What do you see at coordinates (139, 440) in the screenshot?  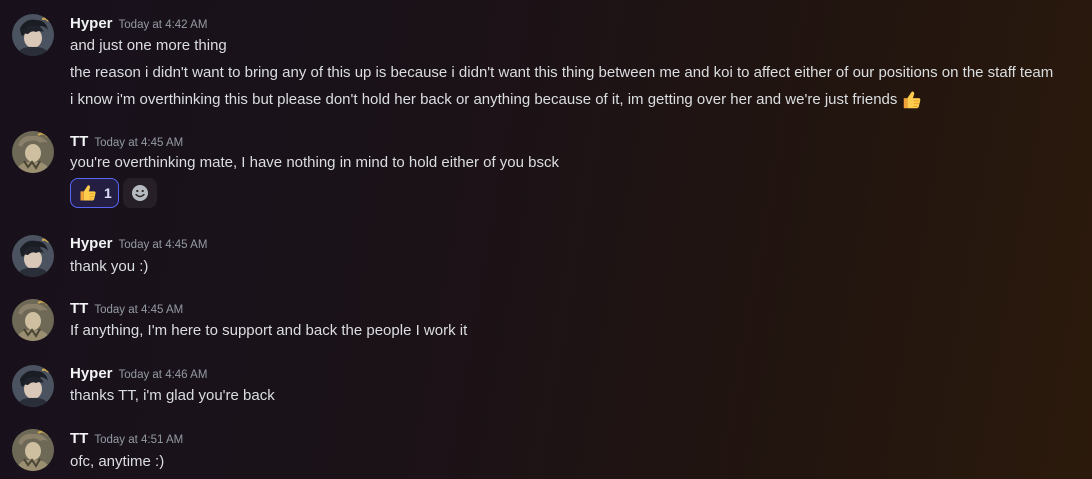 I see `timestamp: Today at 4:51 AM` at bounding box center [139, 440].